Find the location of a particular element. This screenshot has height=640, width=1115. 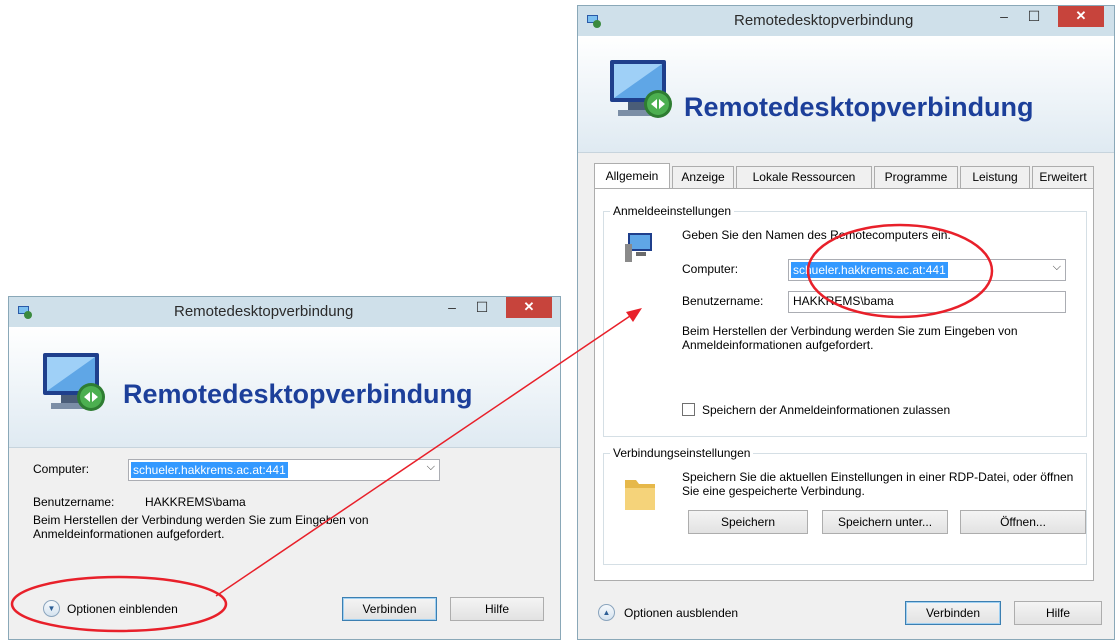

folder-icon is located at coordinates (640, 495).